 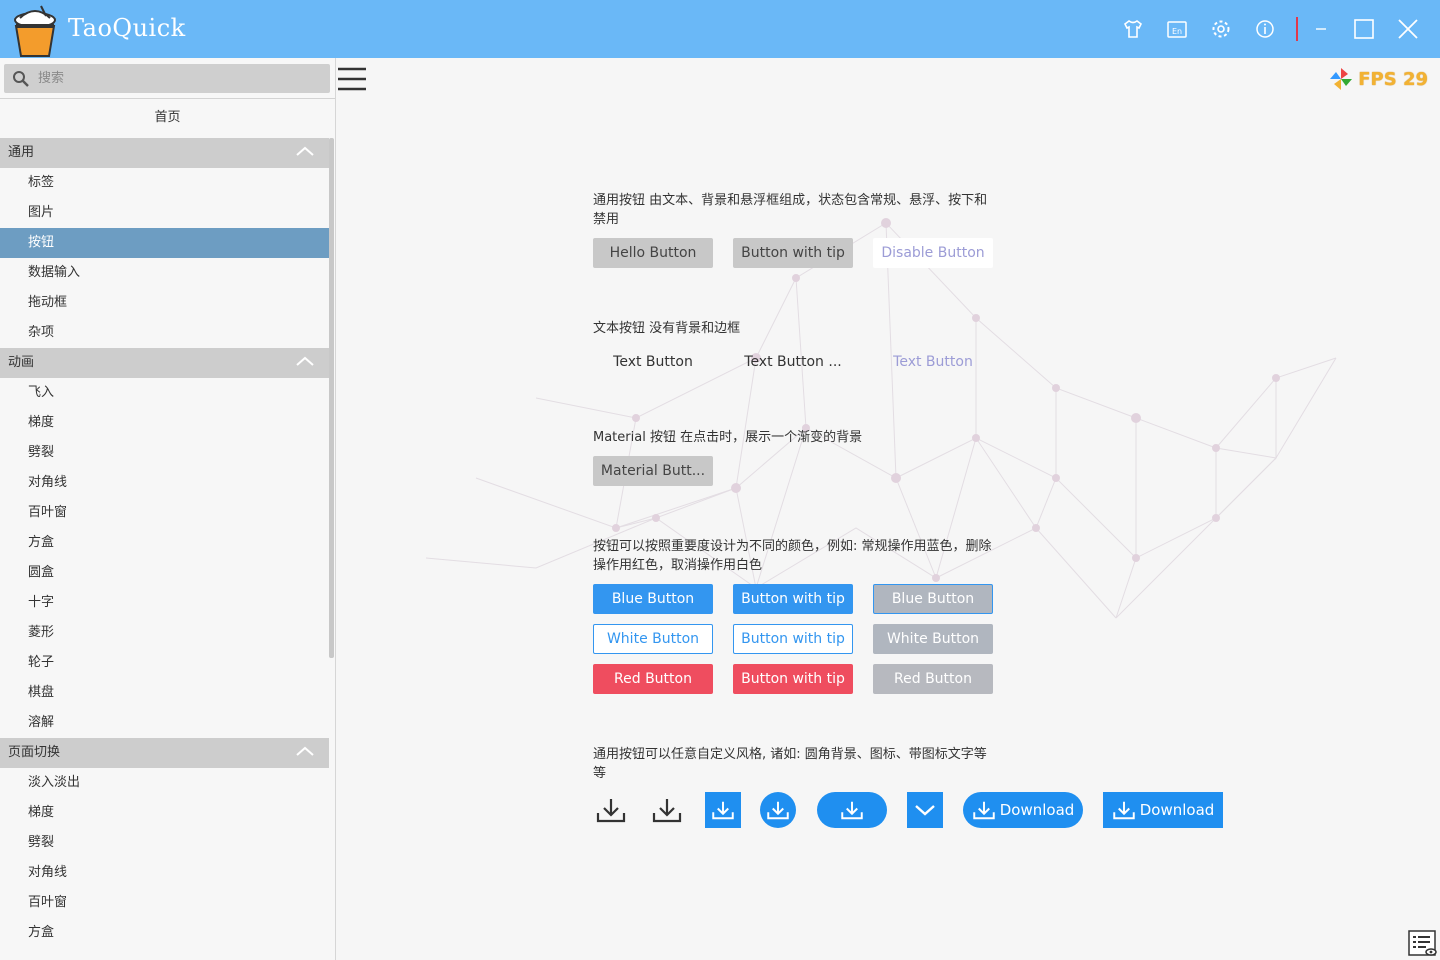 I want to click on white-button-with-tip: Button with tip, so click(x=793, y=639).